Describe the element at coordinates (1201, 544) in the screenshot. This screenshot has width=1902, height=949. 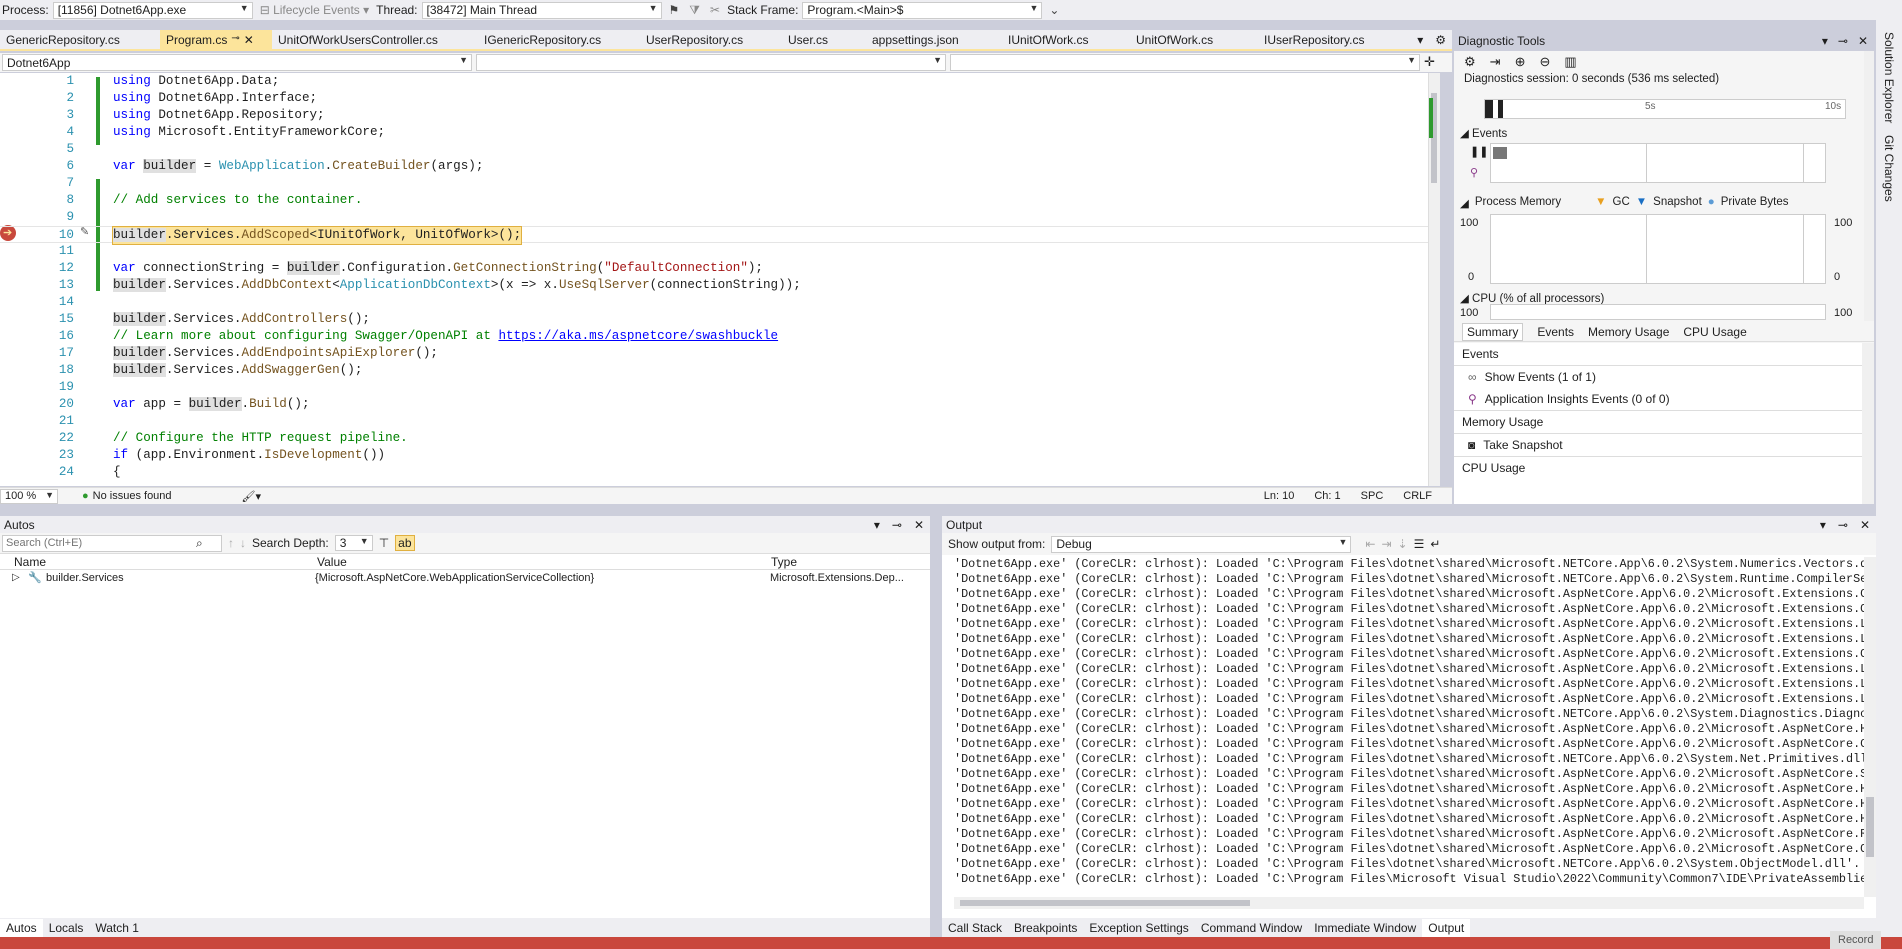
I see `output-source-combo: Debug ▼` at that location.